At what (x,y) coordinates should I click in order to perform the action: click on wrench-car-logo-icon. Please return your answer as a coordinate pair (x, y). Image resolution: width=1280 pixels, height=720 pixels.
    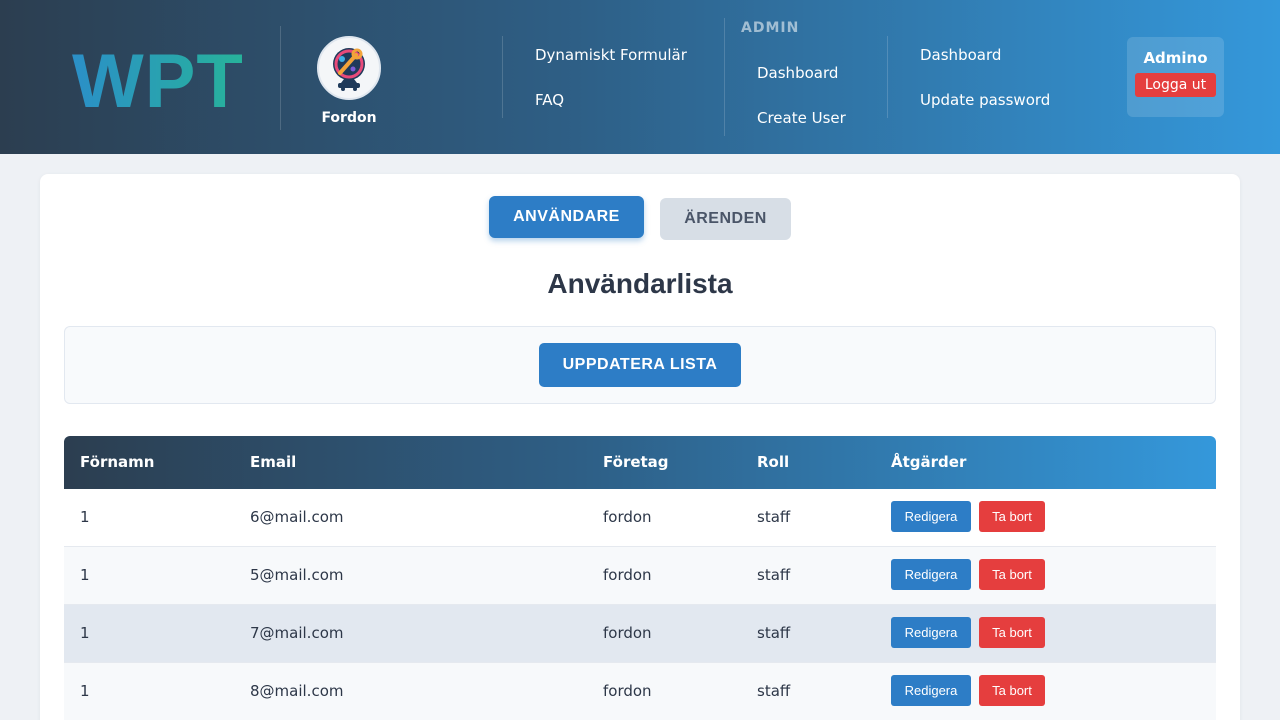
    Looking at the image, I should click on (349, 68).